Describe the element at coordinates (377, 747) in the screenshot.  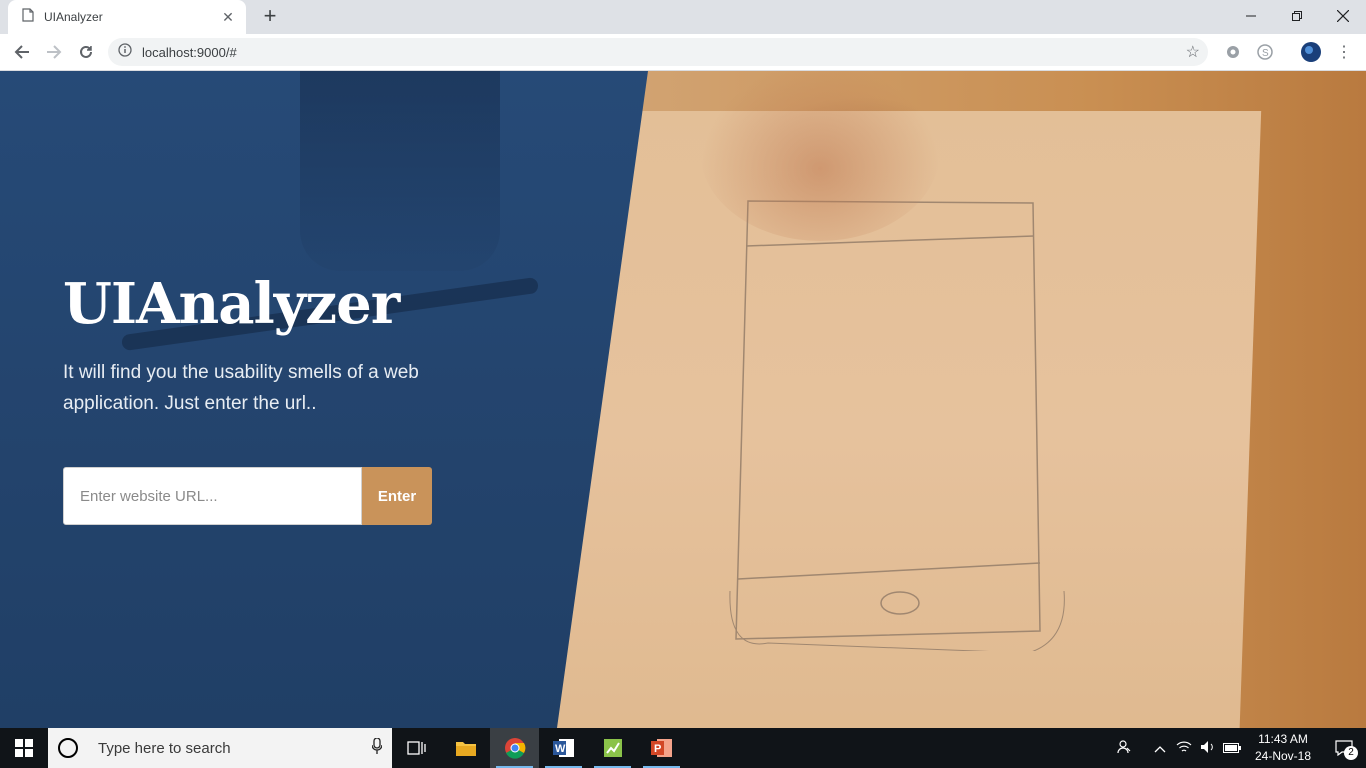
I see `microphone-icon` at that location.